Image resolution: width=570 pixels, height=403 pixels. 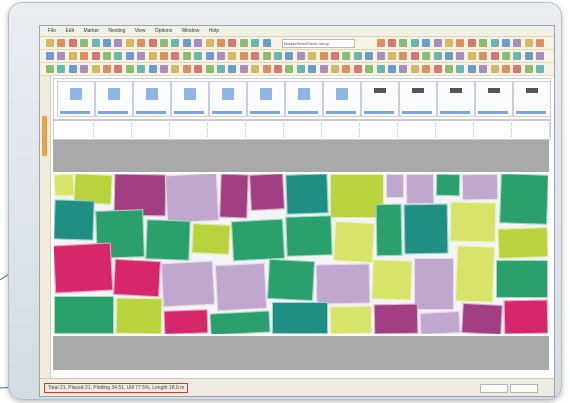 What do you see at coordinates (318, 43) in the screenshot?
I see `marker-setup-field: Marker/Nest/Fabric setup` at bounding box center [318, 43].